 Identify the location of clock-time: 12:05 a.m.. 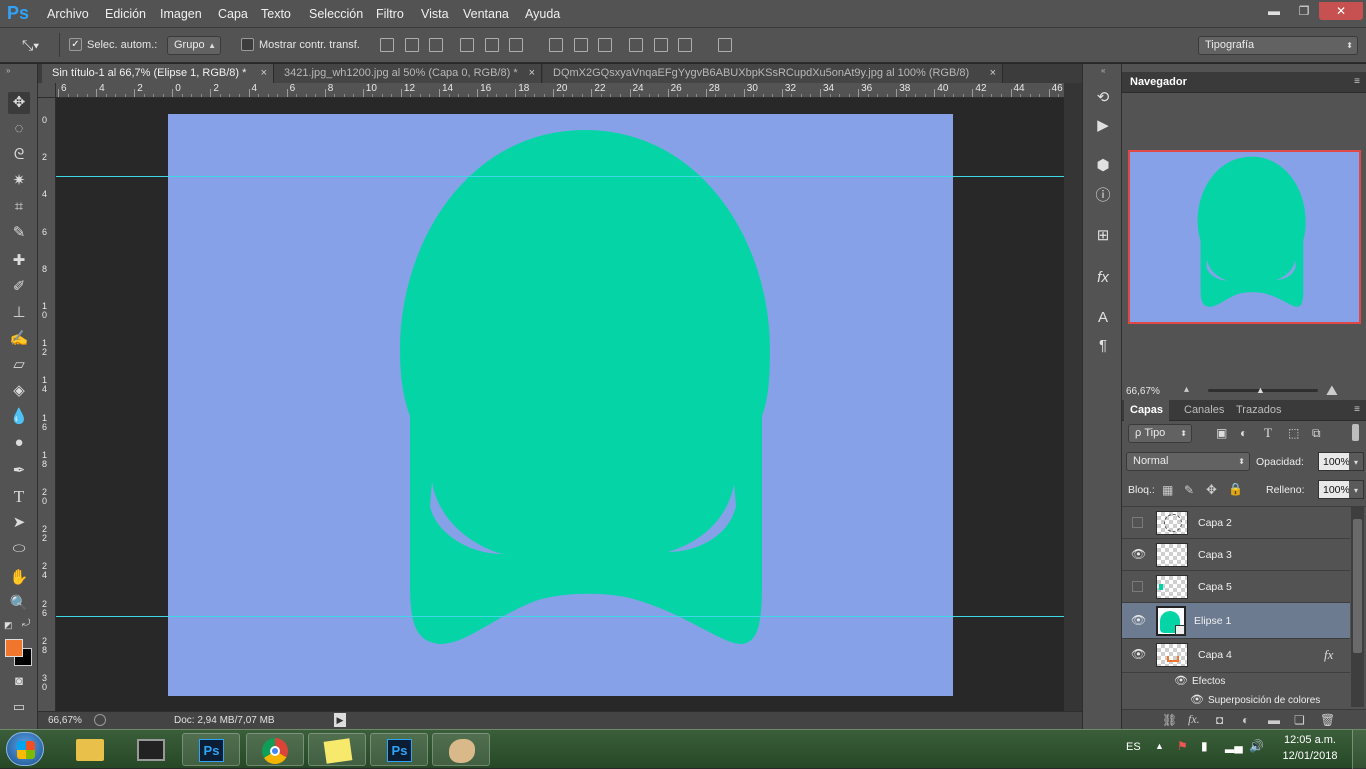
(1310, 740).